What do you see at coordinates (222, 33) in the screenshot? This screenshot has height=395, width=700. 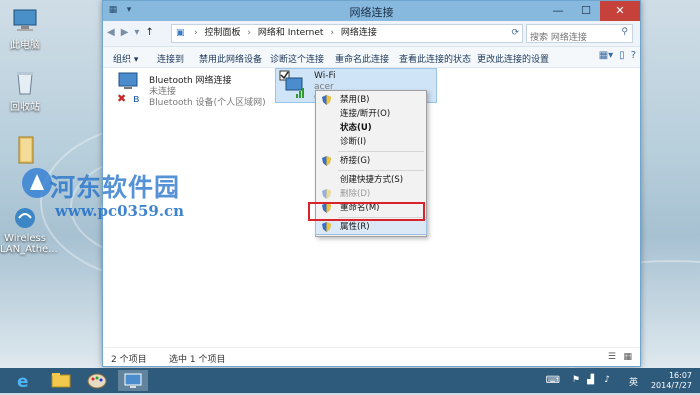 I see `breadcrumb-control-panel: 控制面板` at bounding box center [222, 33].